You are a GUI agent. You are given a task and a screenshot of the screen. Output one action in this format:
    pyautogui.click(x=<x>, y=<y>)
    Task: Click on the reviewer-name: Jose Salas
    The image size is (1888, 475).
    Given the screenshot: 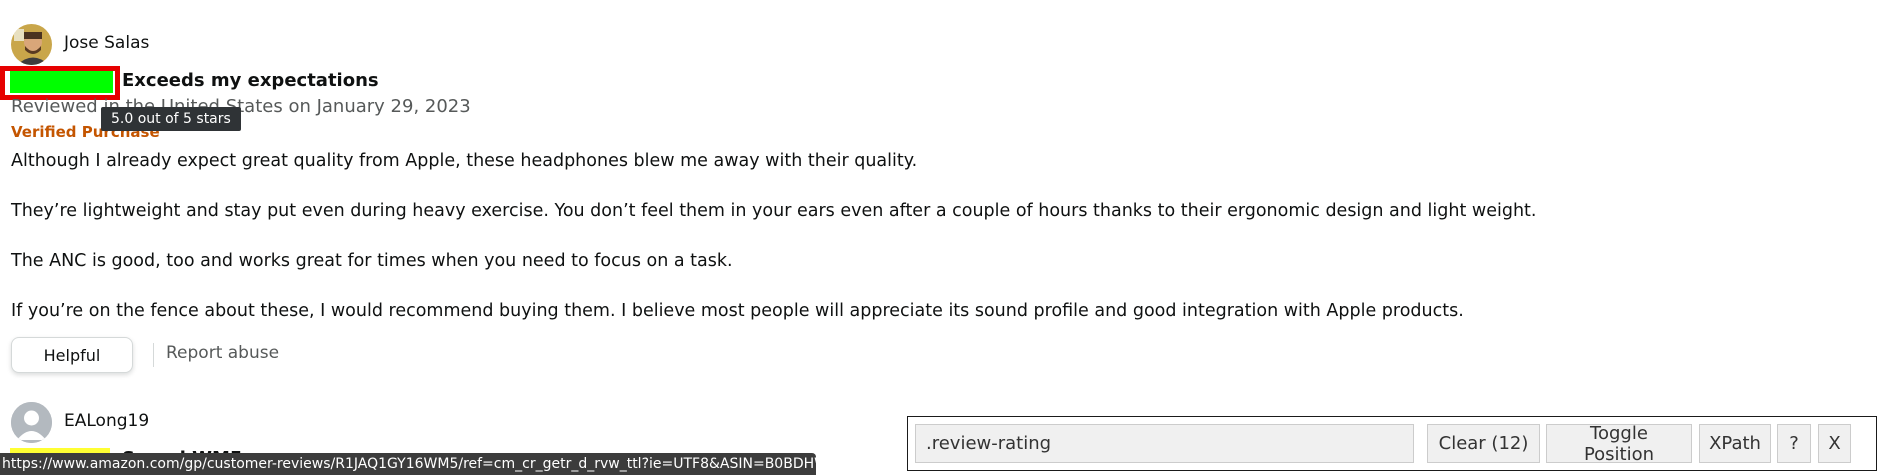 What is the action you would take?
    pyautogui.click(x=106, y=43)
    